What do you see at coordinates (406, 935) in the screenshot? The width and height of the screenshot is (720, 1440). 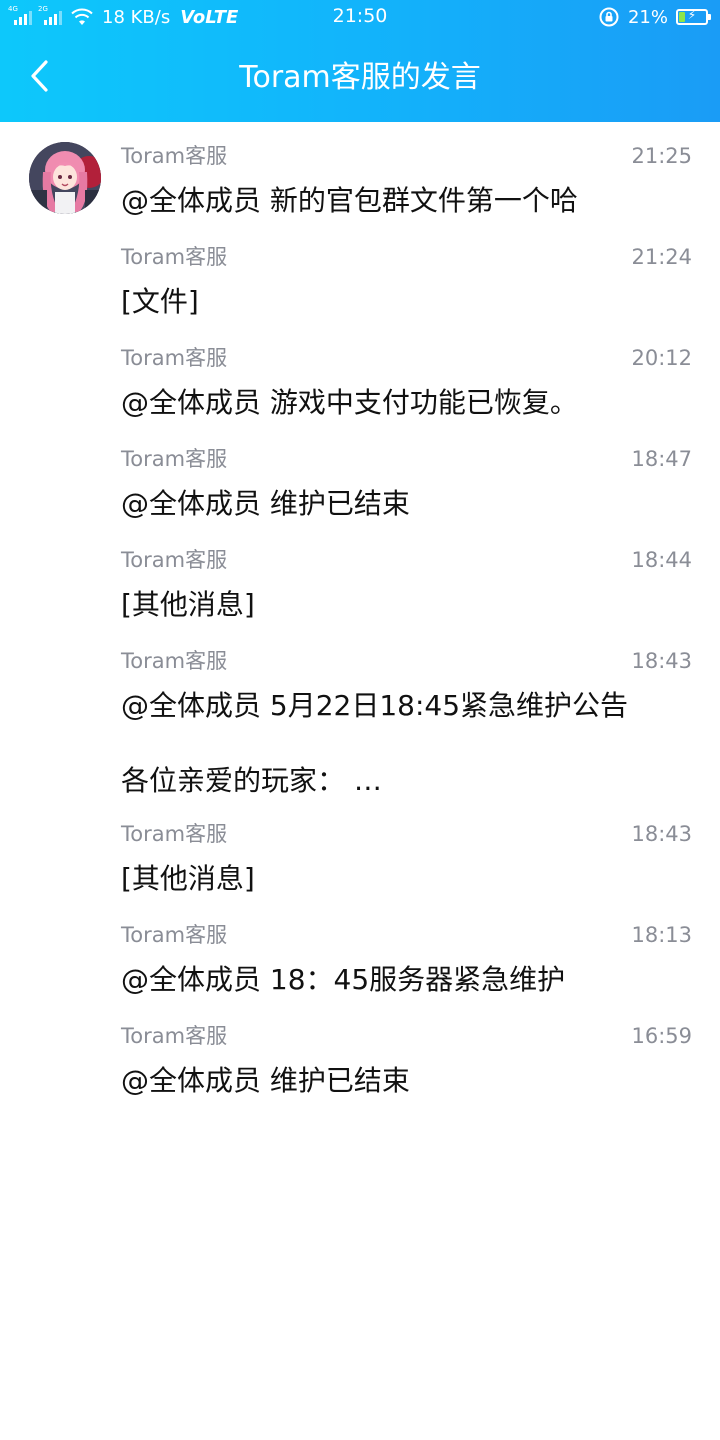 I see `message-header: Toram客服 18:13` at bounding box center [406, 935].